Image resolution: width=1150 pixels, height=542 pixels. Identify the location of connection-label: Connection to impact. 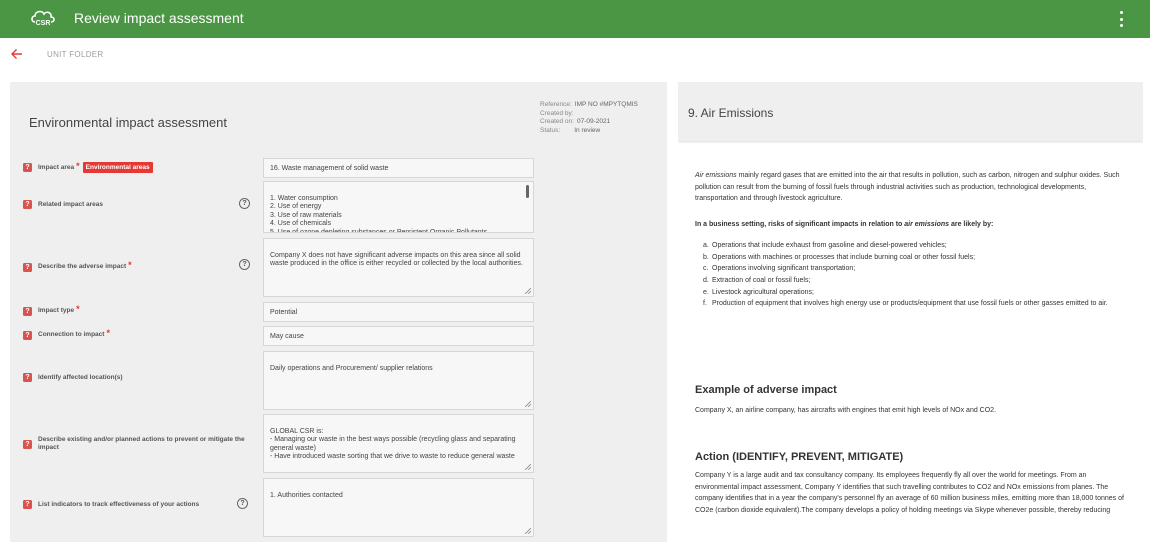
(71, 334).